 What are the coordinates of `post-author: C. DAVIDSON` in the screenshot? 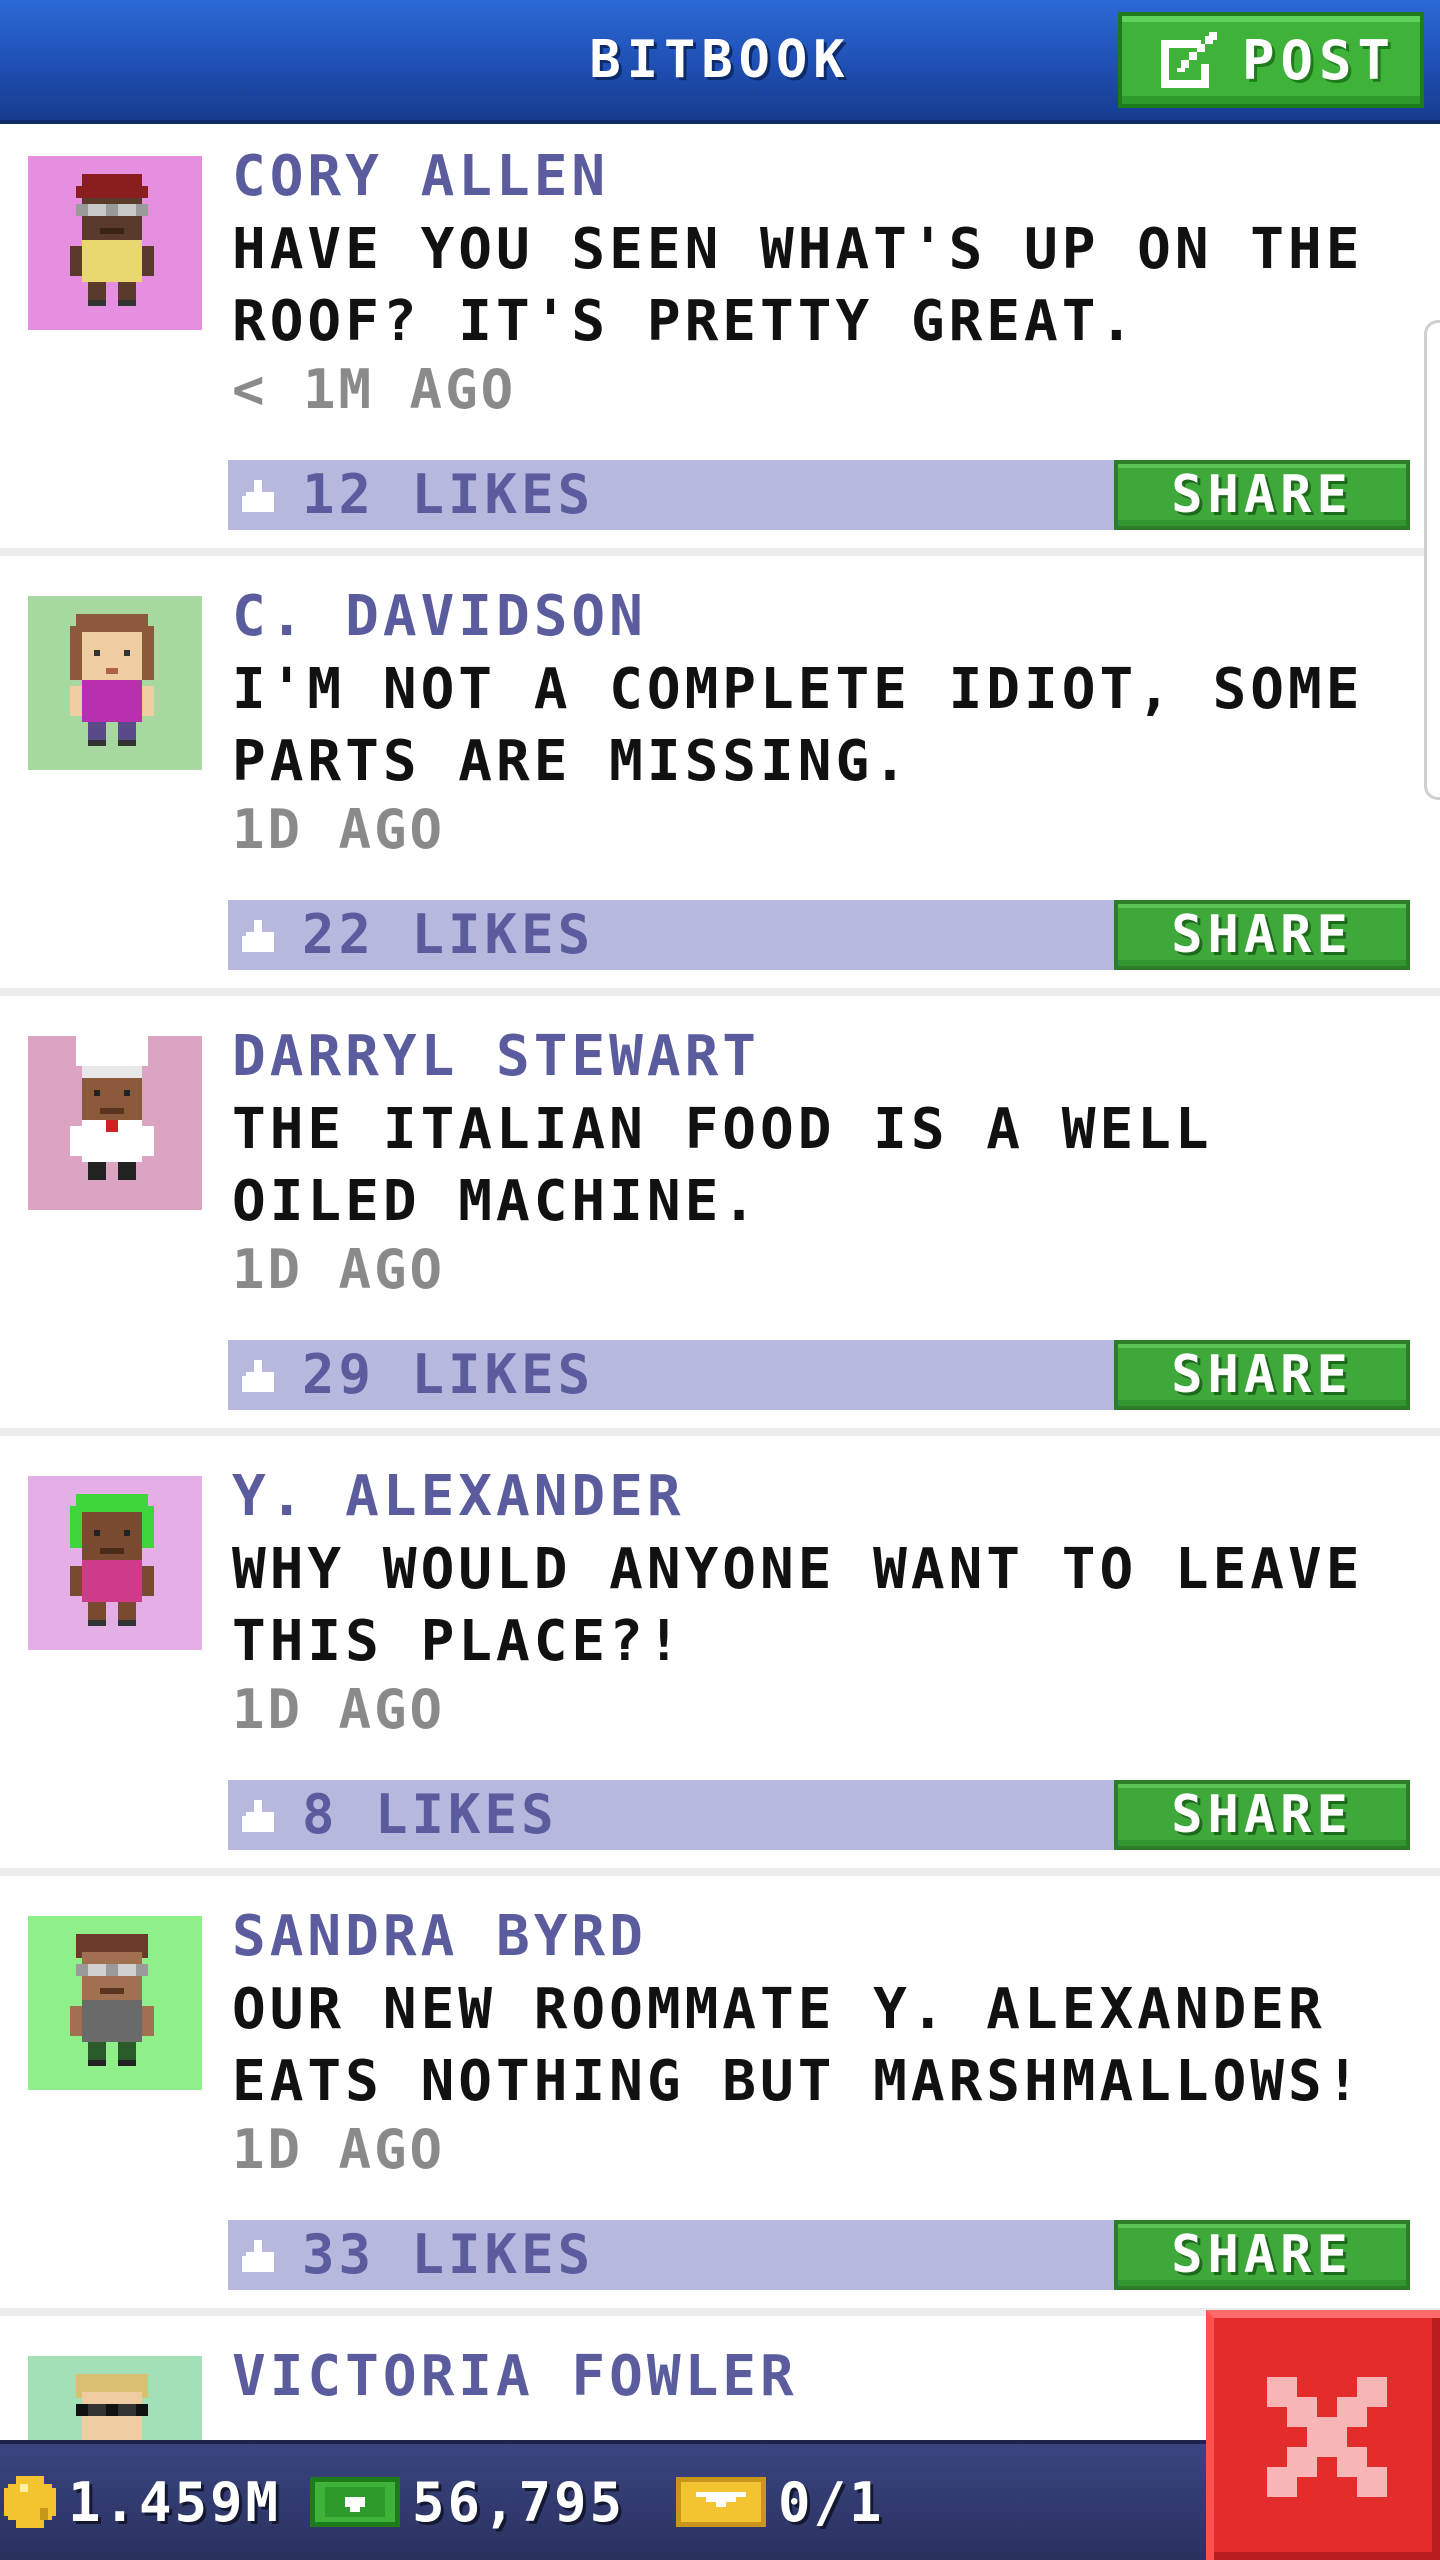 It's located at (439, 616).